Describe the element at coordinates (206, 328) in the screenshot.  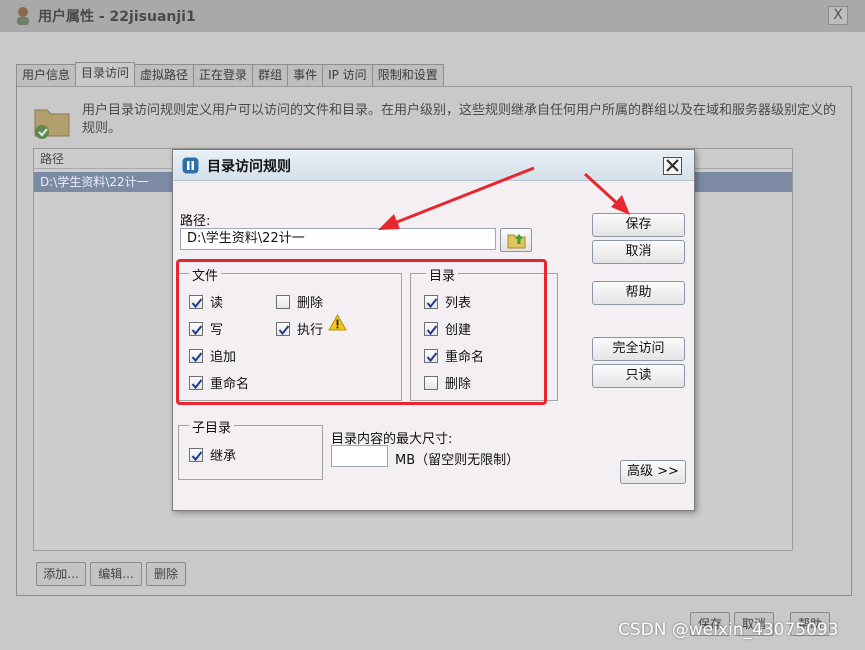
I see `checkbox-file-write: 写` at that location.